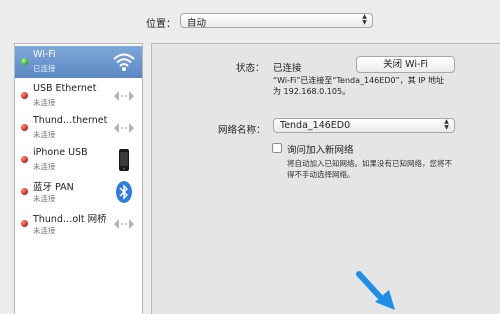  Describe the element at coordinates (70, 120) in the screenshot. I see `service-name: Thund…thernet` at that location.